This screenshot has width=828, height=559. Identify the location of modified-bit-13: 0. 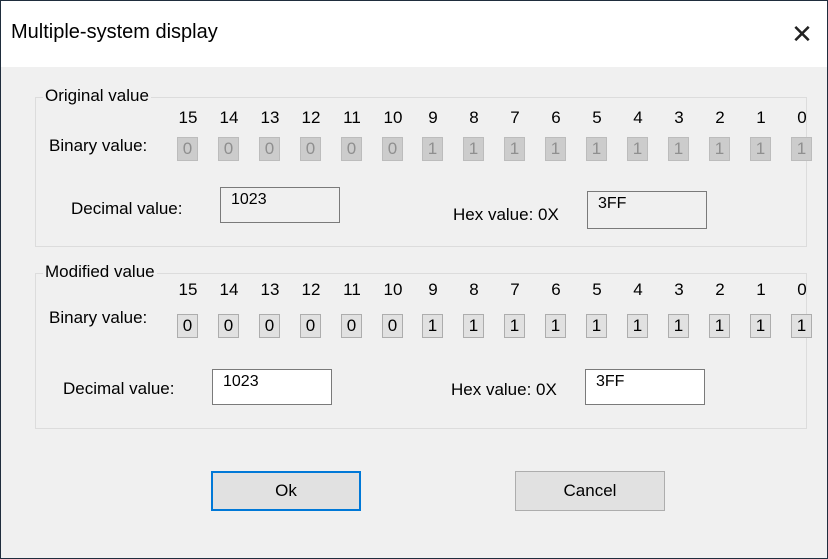
(269, 326).